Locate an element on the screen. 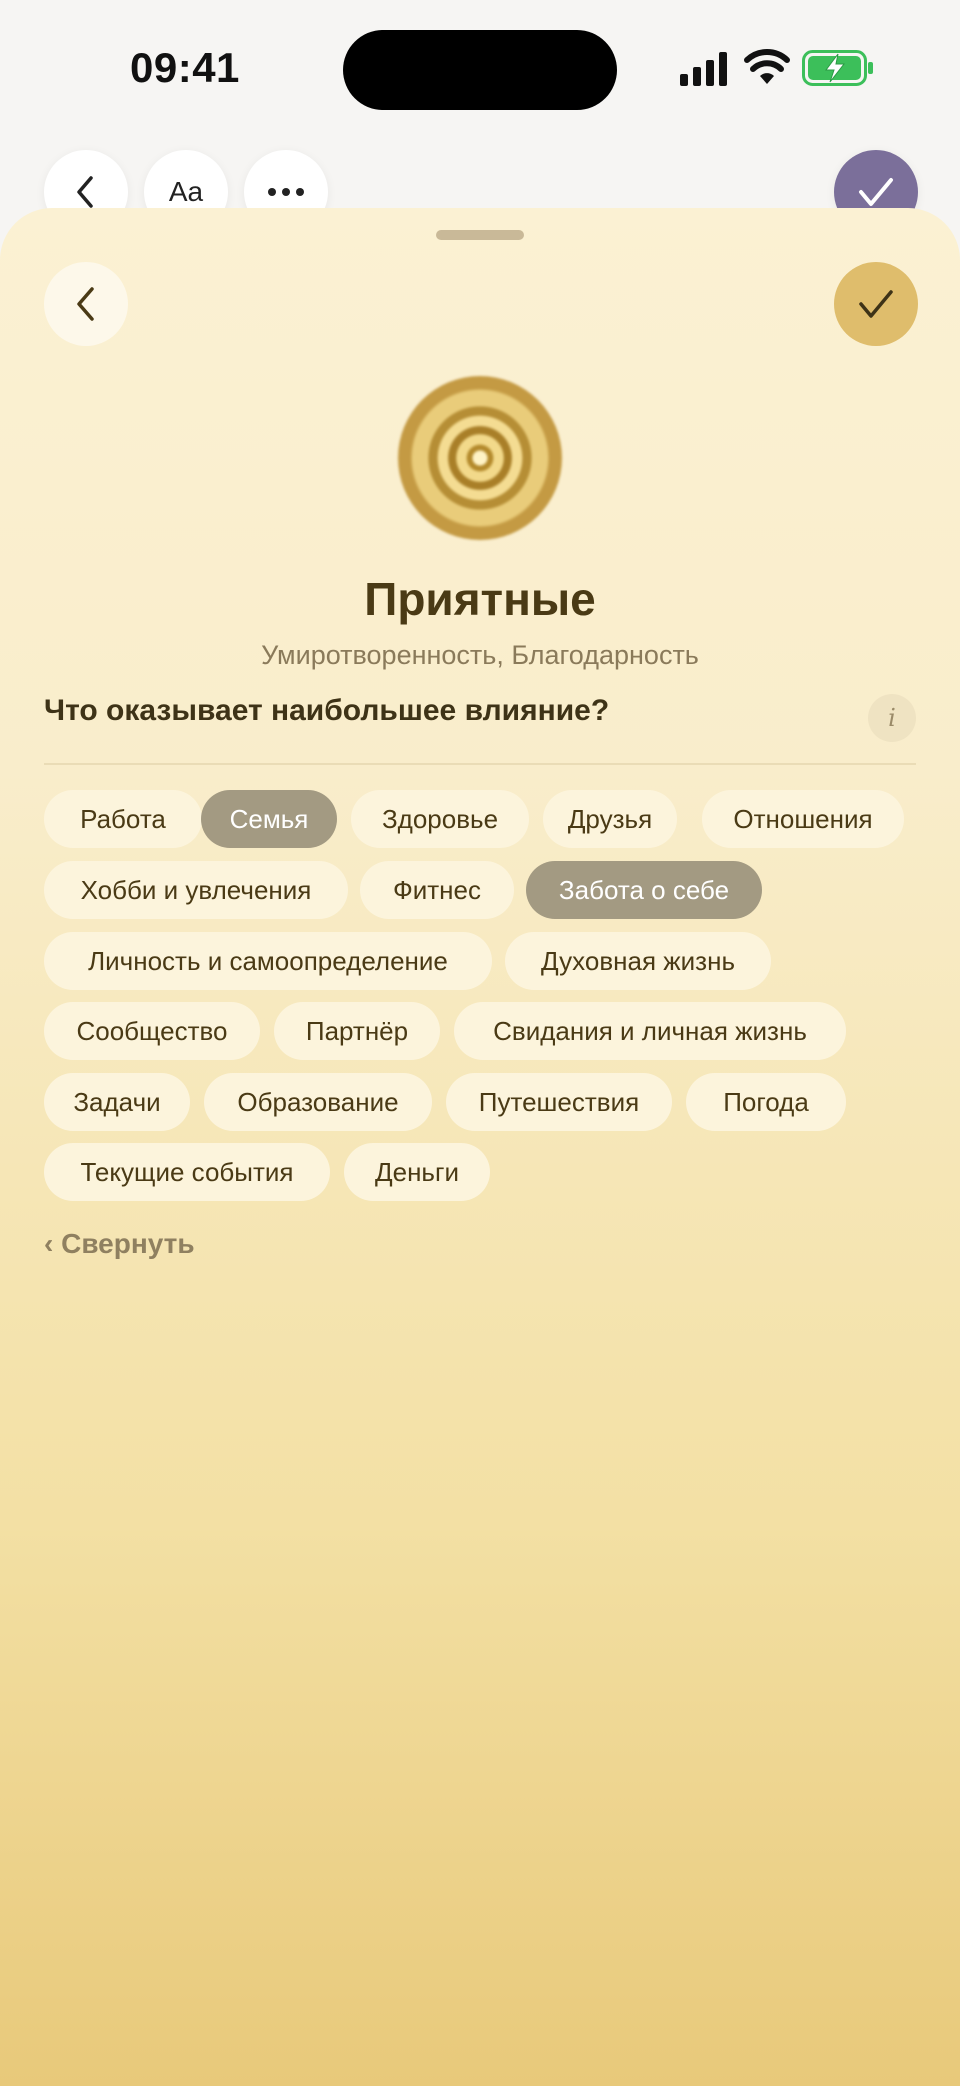  chip-spirituality: Духовная жизнь is located at coordinates (638, 961).